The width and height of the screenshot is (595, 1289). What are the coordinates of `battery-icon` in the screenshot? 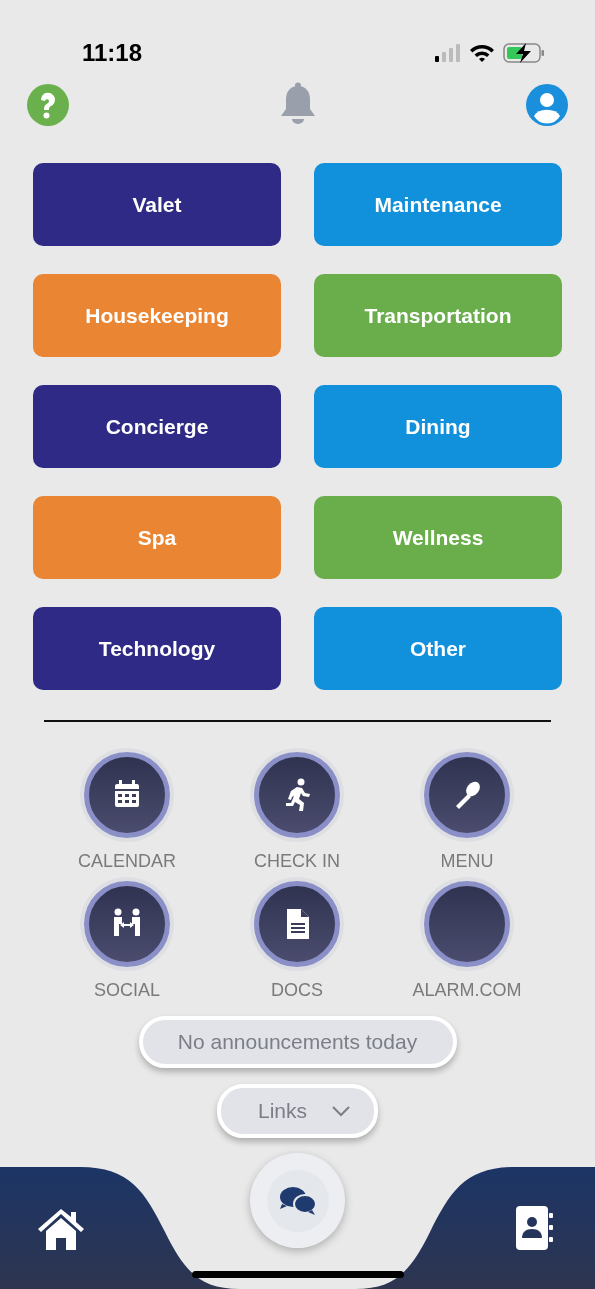 It's located at (524, 53).